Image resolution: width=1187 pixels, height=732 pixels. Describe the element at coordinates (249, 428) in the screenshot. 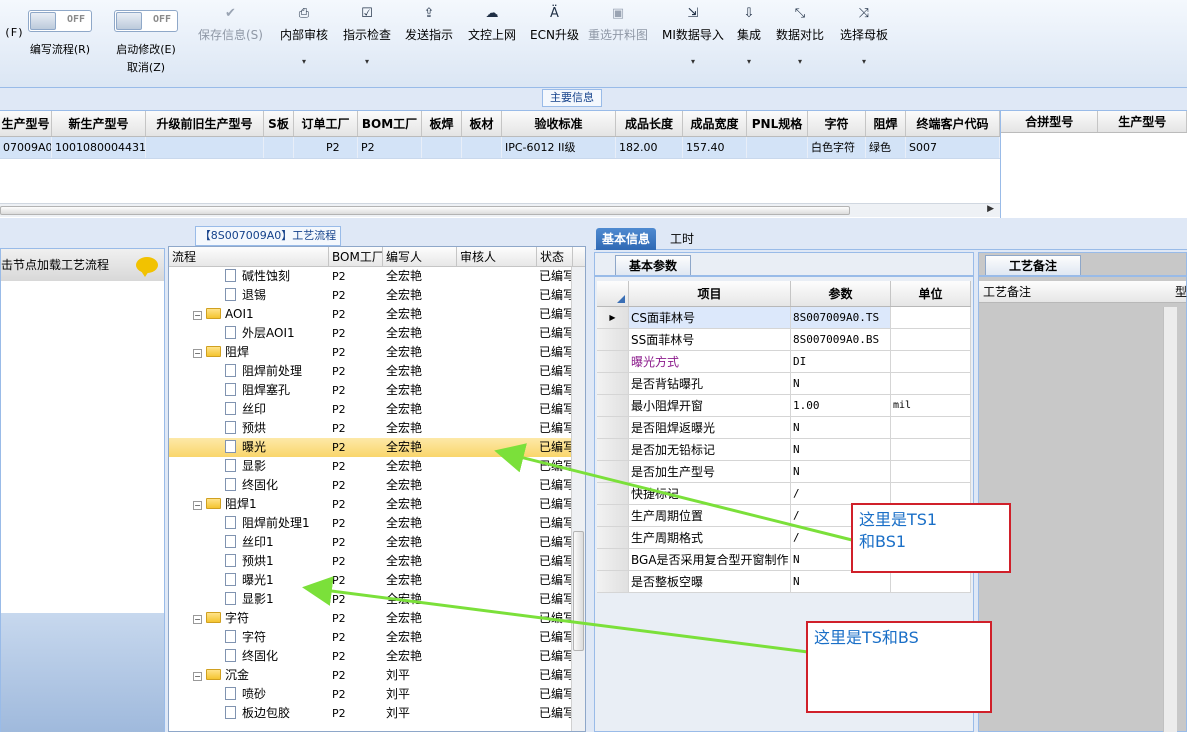

I see `tree-node: 预烘` at that location.